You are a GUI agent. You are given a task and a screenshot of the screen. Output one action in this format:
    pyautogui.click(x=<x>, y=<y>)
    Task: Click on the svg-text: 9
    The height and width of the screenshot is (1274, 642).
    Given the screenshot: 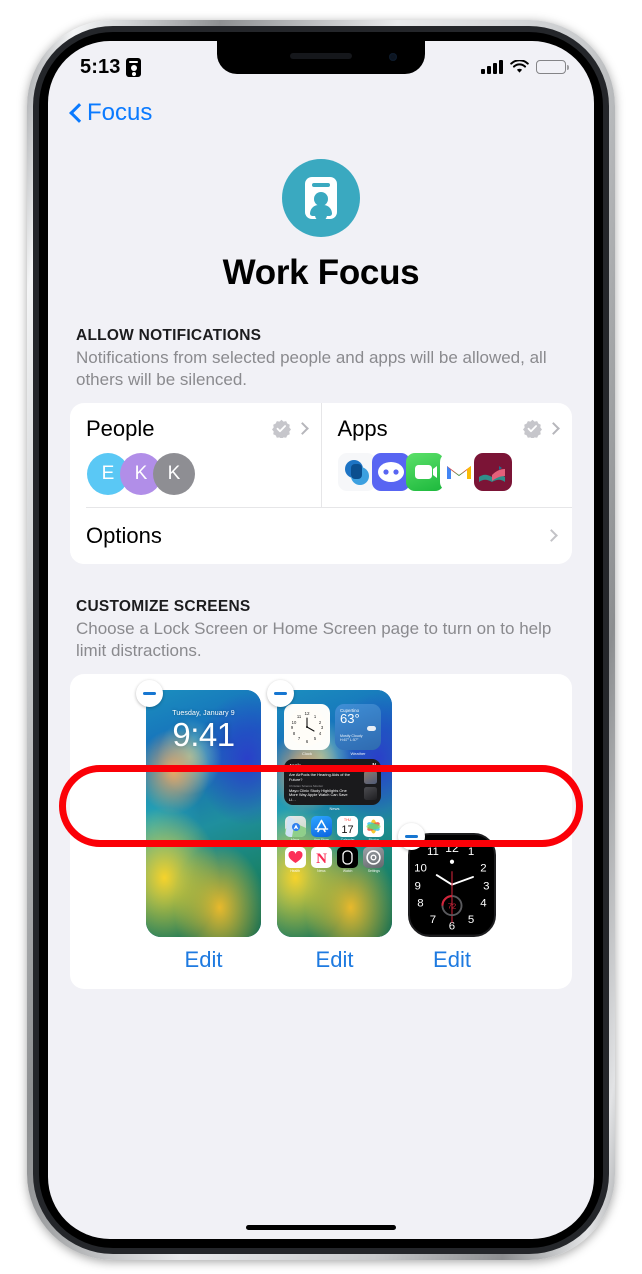 What is the action you would take?
    pyautogui.click(x=417, y=886)
    